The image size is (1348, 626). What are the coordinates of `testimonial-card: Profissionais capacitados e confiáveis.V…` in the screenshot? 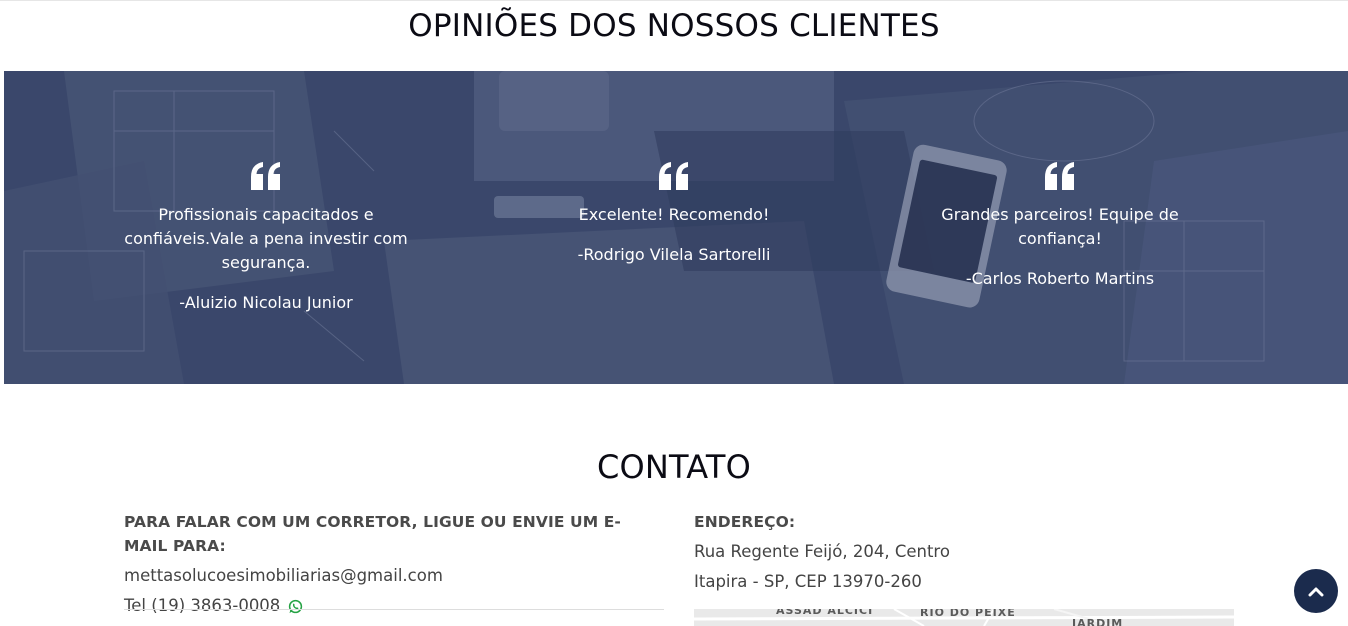 It's located at (266, 238).